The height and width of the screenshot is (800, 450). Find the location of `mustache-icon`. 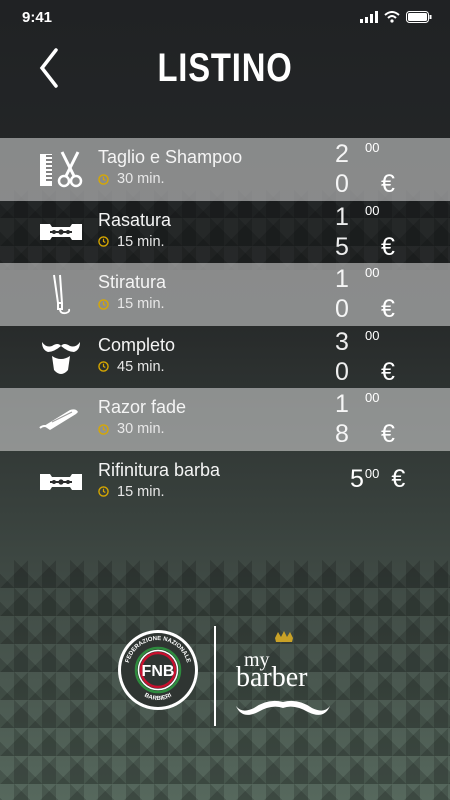

mustache-icon is located at coordinates (283, 707).